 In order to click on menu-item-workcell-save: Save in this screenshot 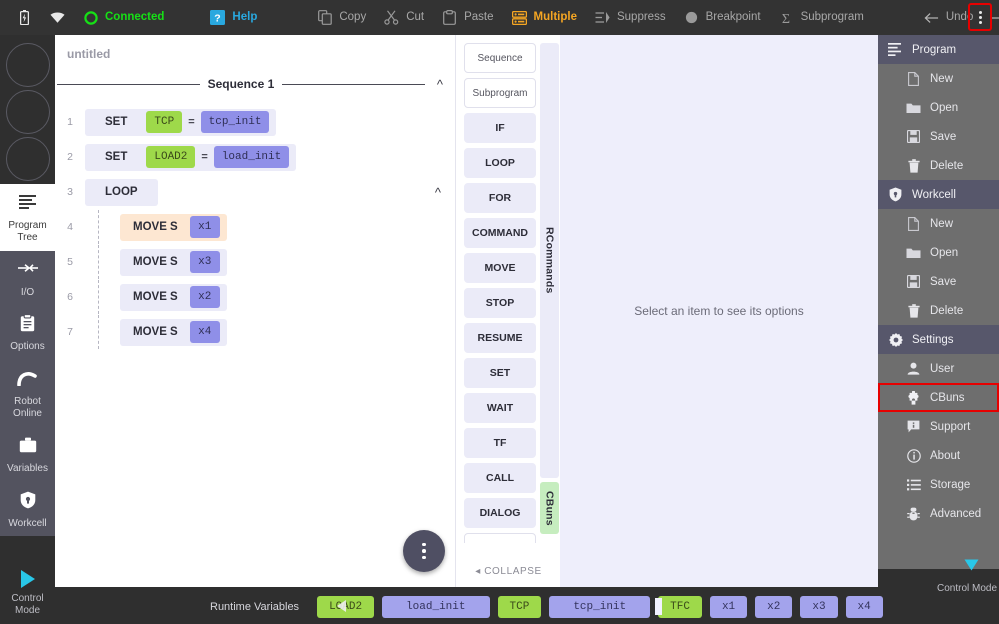, I will do `click(938, 281)`.